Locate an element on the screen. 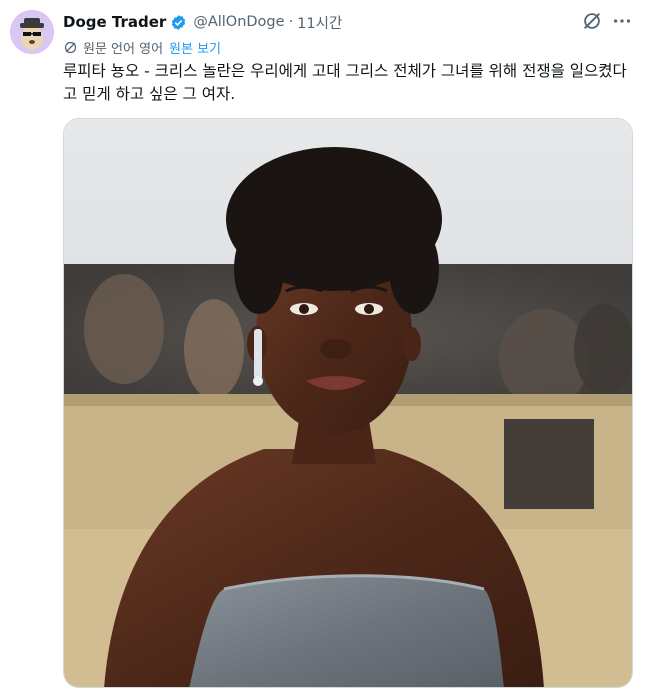 This screenshot has width=651, height=698. verified-badge-icon is located at coordinates (178, 22).